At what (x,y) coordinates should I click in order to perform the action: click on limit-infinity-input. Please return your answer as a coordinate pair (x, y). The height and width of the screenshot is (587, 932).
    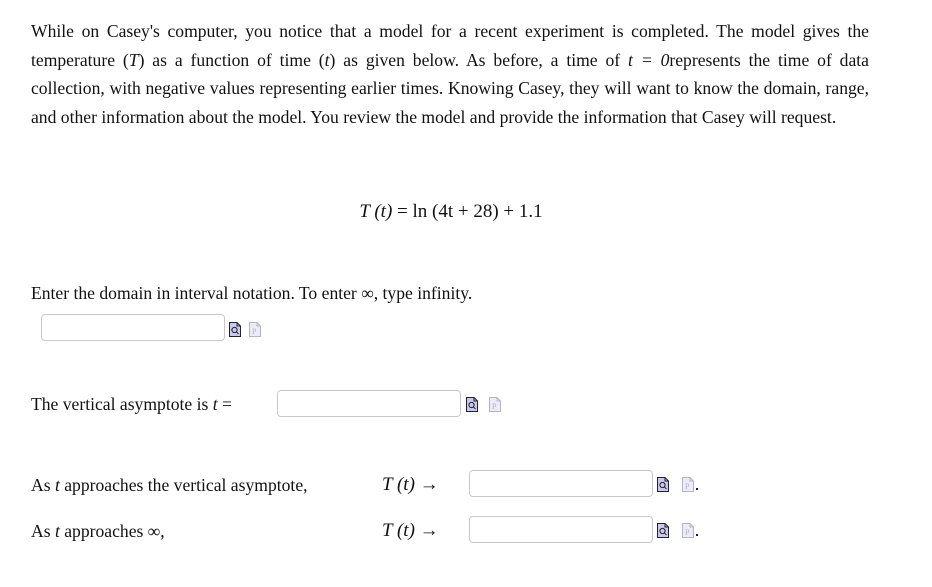
    Looking at the image, I should click on (561, 529).